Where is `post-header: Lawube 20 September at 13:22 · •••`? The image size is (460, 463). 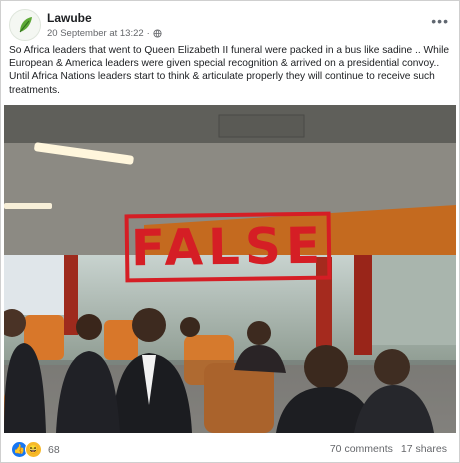
post-header: Lawube 20 September at 13:22 · ••• is located at coordinates (230, 24).